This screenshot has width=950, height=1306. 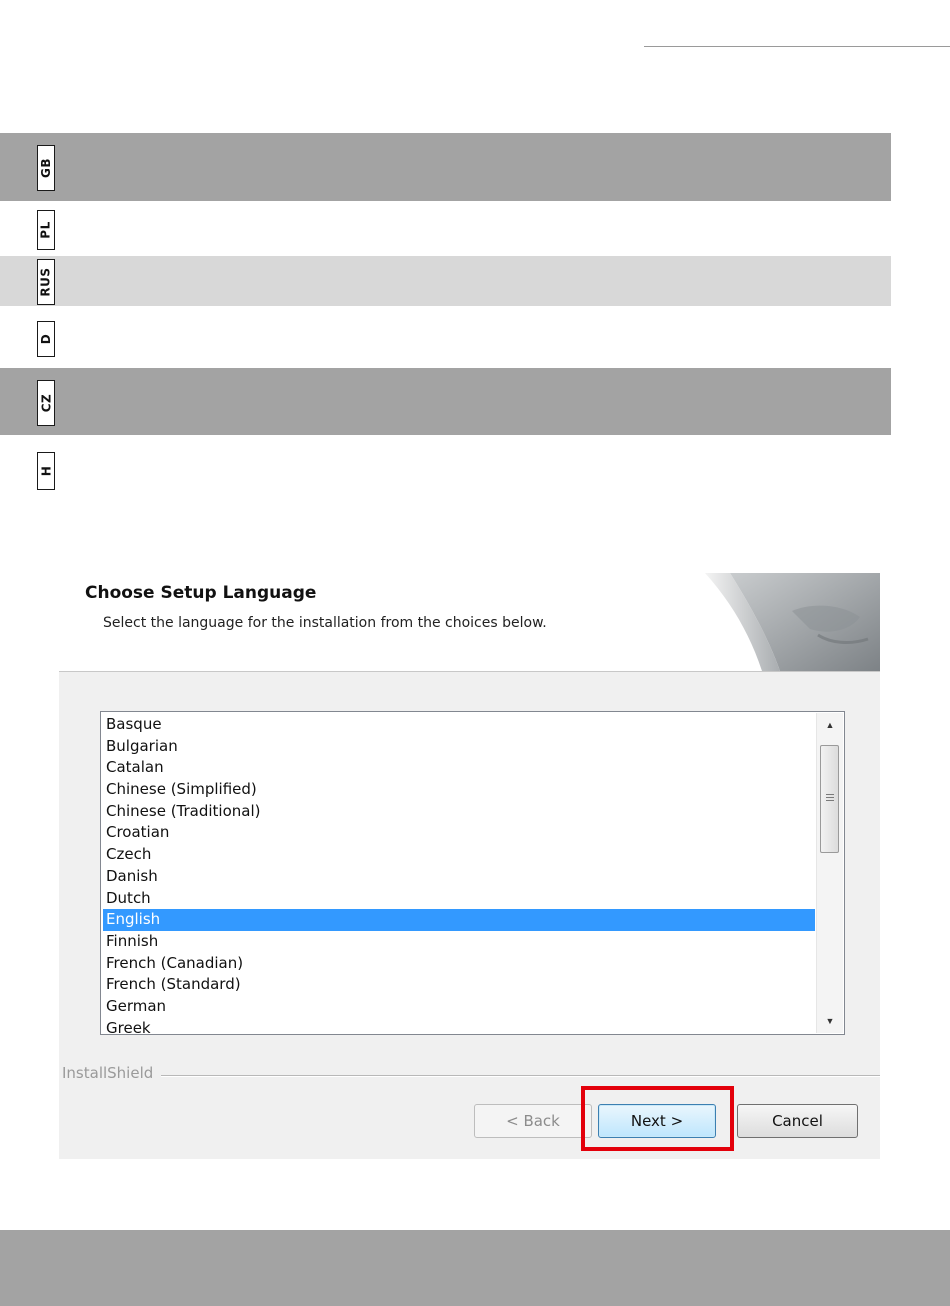 I want to click on language-tab-label: D, so click(x=46, y=339).